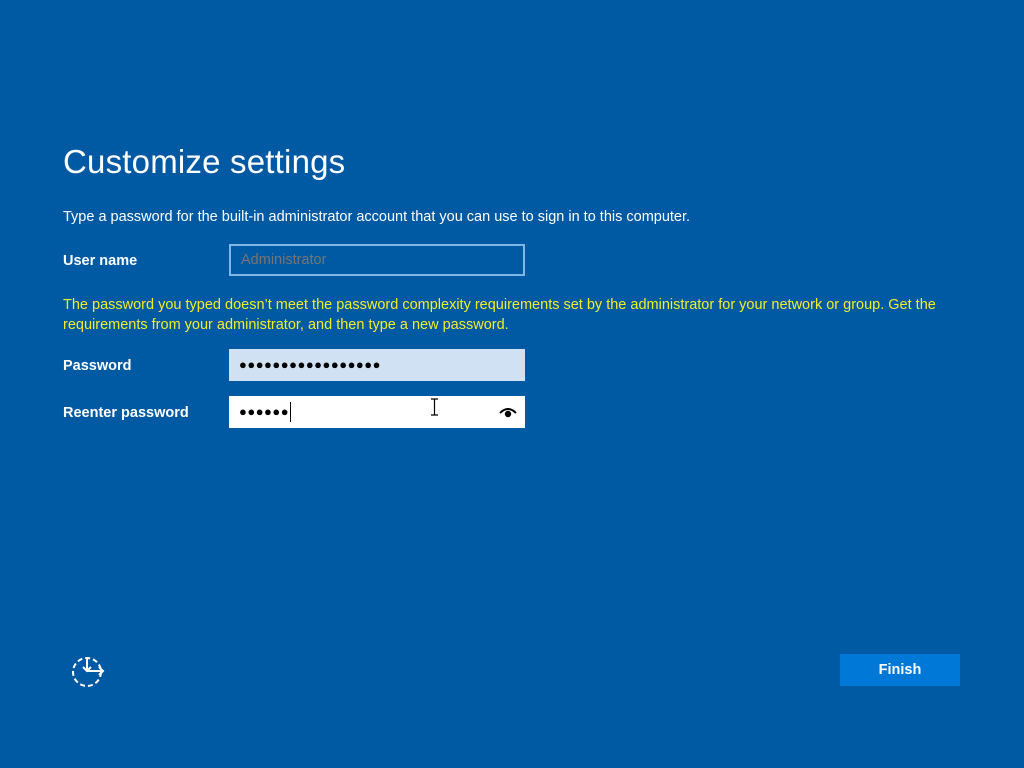 Image resolution: width=1024 pixels, height=768 pixels. Describe the element at coordinates (377, 412) in the screenshot. I see `reenter-password-field: ●●●●●●` at that location.